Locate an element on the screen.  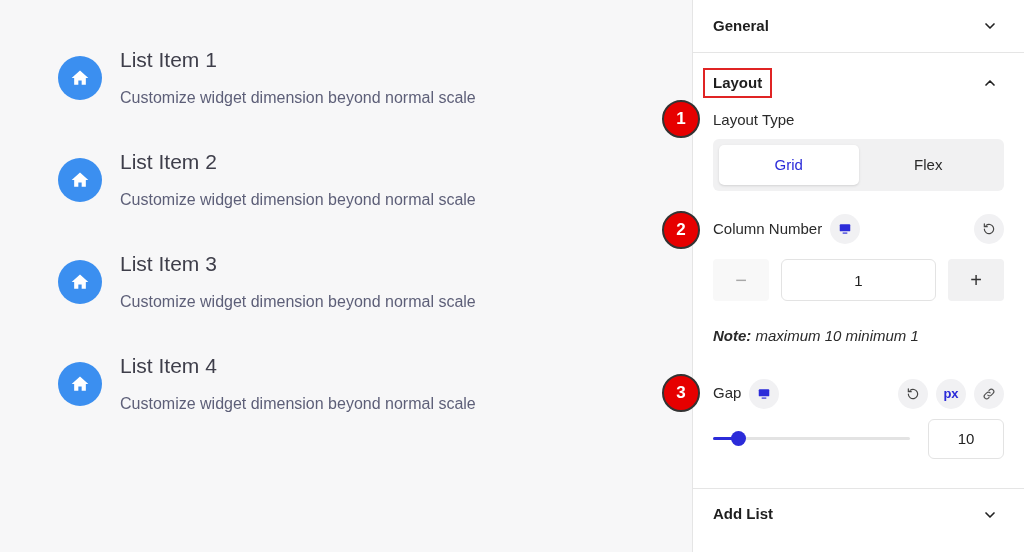
layout-option-tab: Flex is located at coordinates (928, 165).